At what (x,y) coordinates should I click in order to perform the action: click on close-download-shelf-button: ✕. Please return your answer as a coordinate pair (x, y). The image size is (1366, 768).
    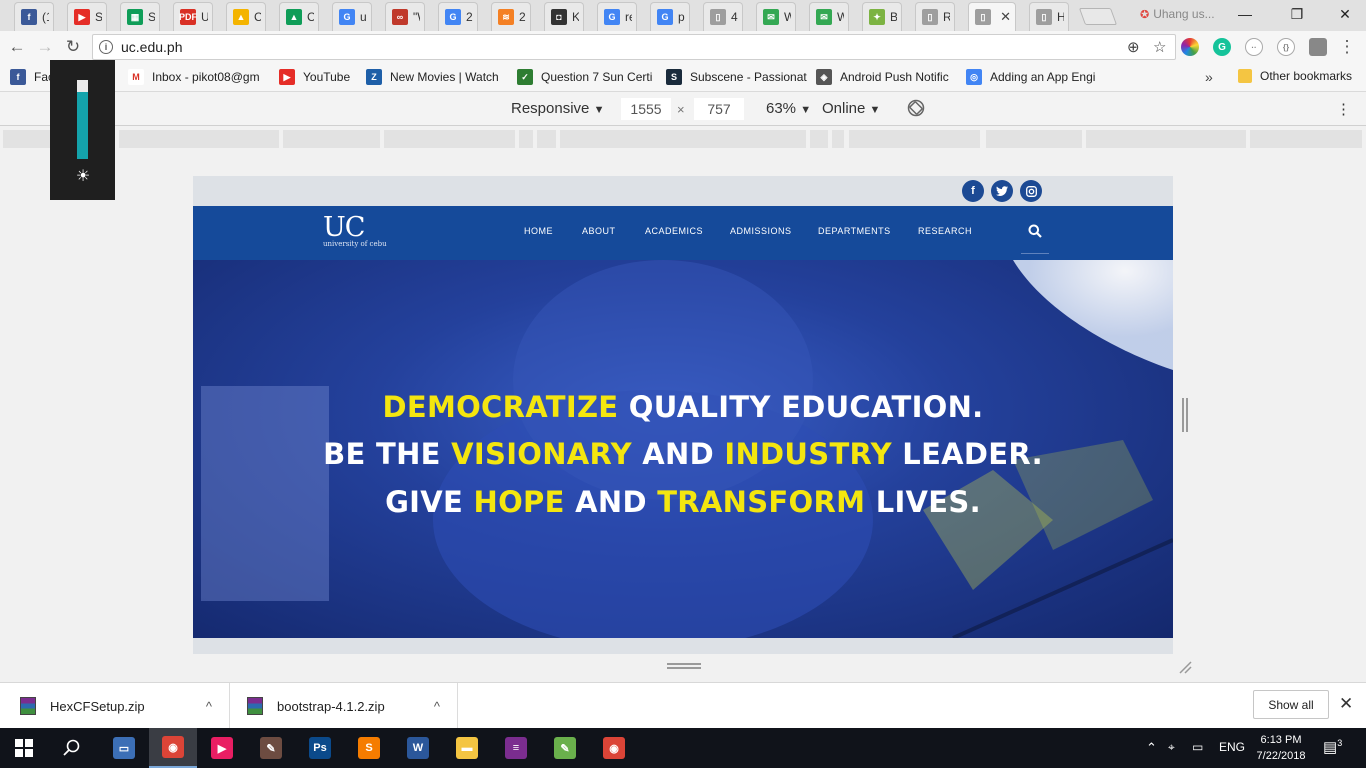
    Looking at the image, I should click on (1346, 704).